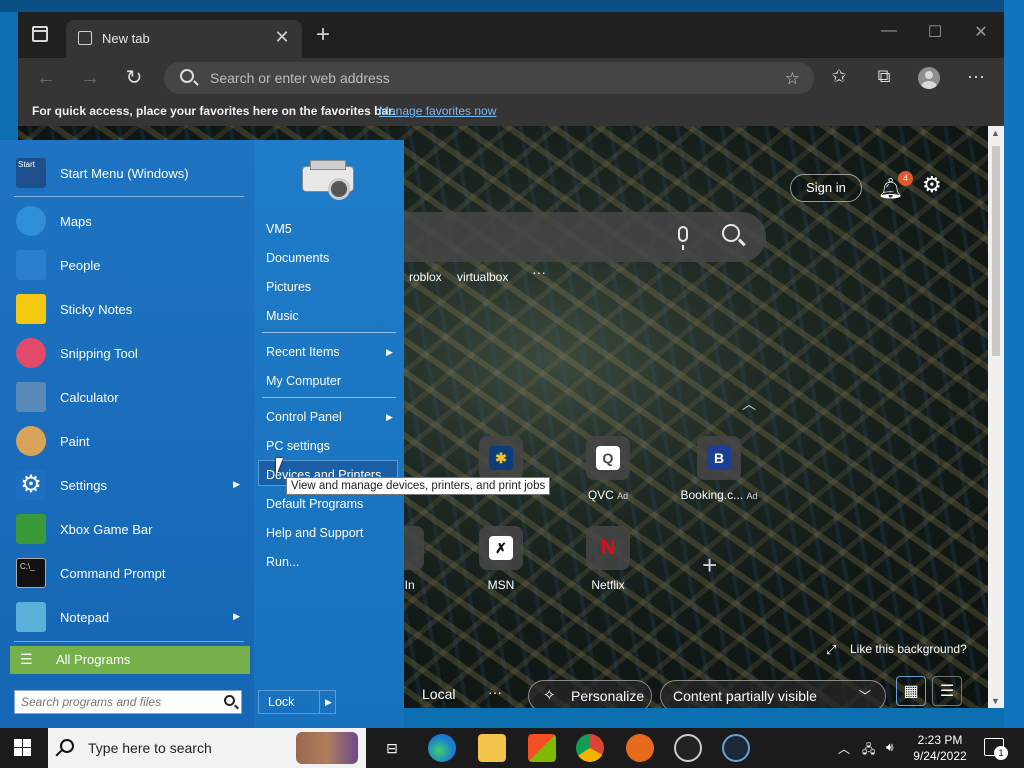 The height and width of the screenshot is (768, 1024). I want to click on minimize-icon: —, so click(889, 31).